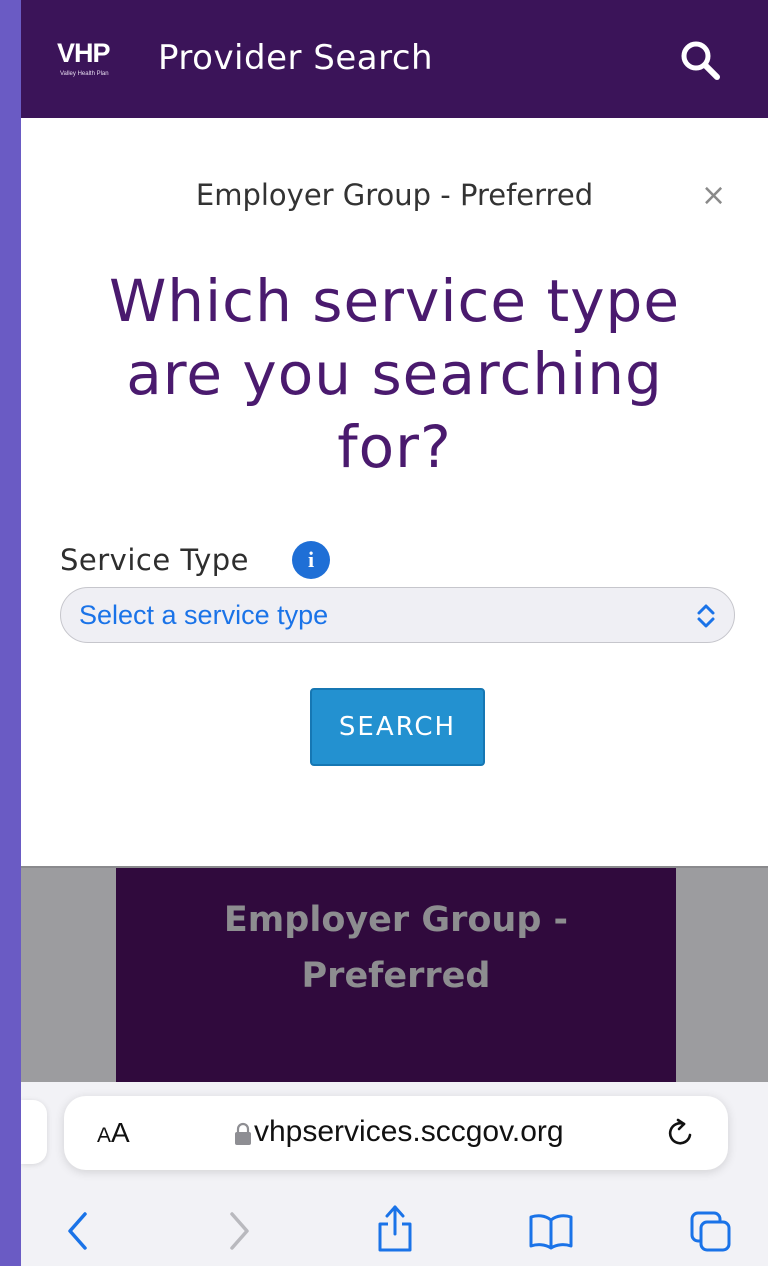 The image size is (768, 1266). I want to click on book-icon, so click(551, 1233).